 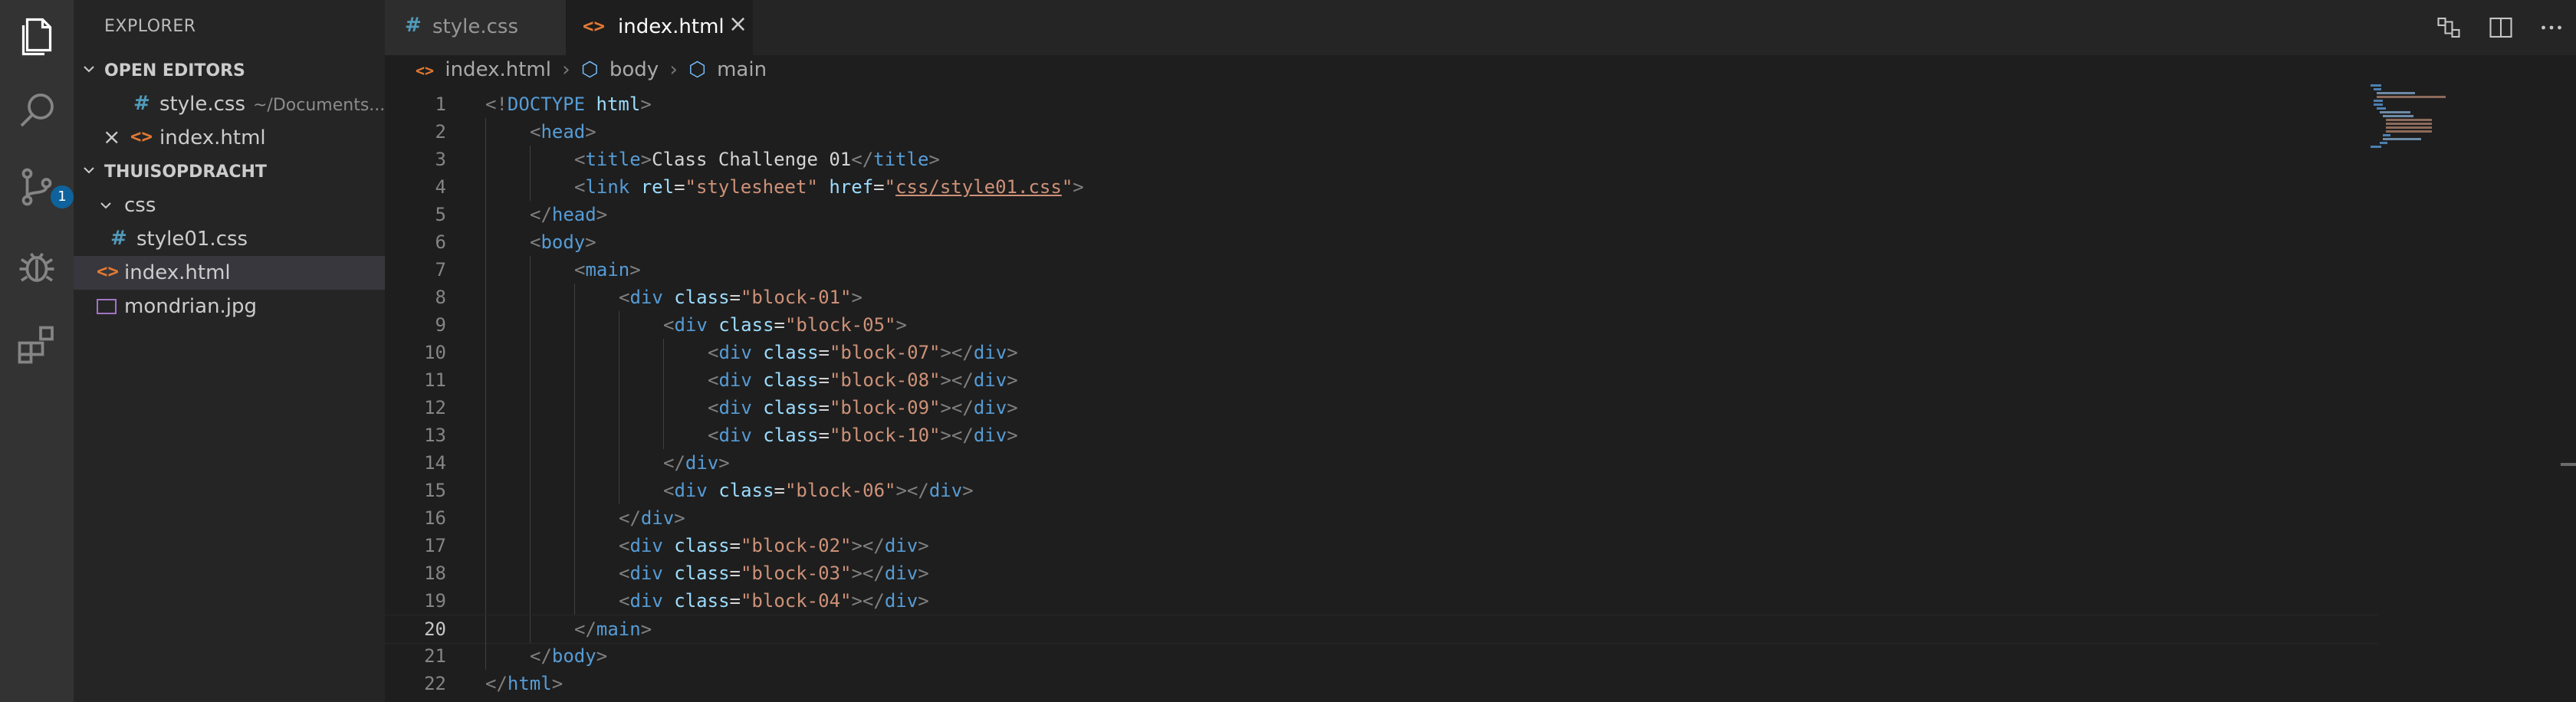 What do you see at coordinates (1382, 573) in the screenshot?
I see `code-line: 18 <div class="block-03"></div>` at bounding box center [1382, 573].